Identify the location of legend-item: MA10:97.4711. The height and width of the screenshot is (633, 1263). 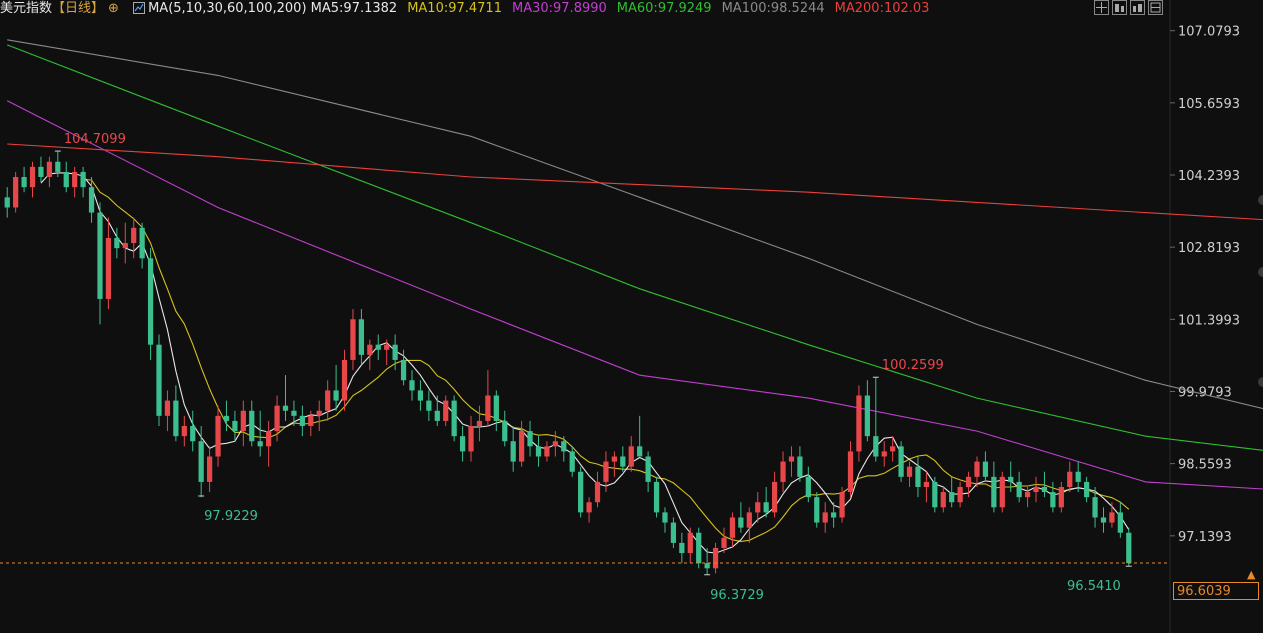
(454, 8).